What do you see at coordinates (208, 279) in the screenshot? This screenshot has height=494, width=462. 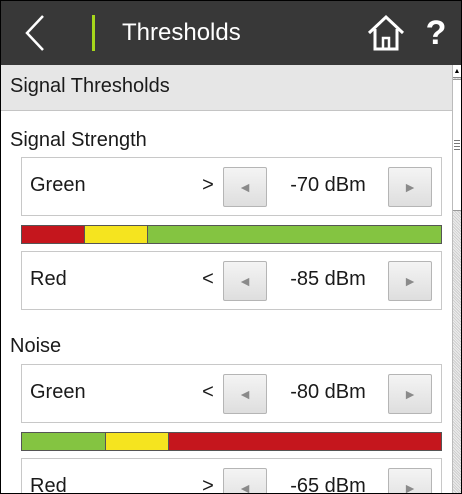 I see `signal-red-operator: <` at bounding box center [208, 279].